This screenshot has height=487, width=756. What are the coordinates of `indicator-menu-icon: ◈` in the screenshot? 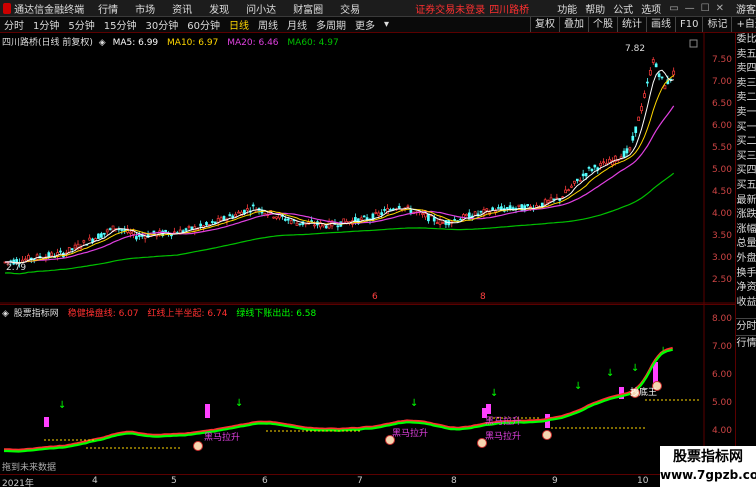 It's located at (5, 314).